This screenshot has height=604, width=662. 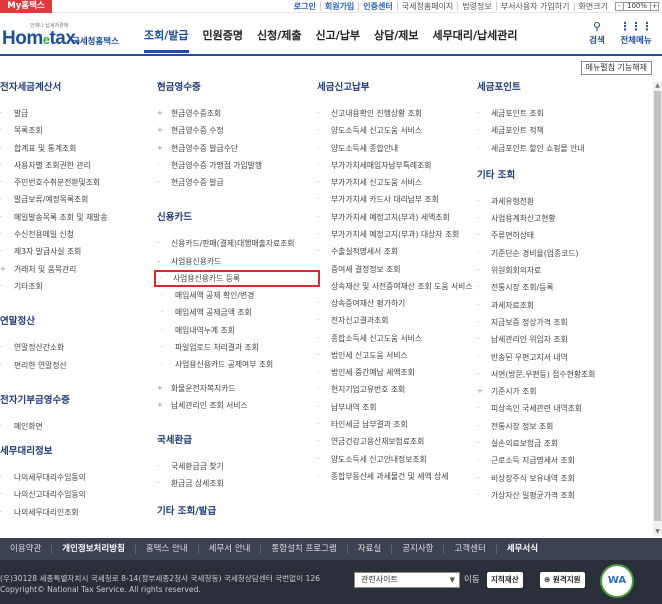 What do you see at coordinates (338, 6) in the screenshot?
I see `signup-link: 회원가입` at bounding box center [338, 6].